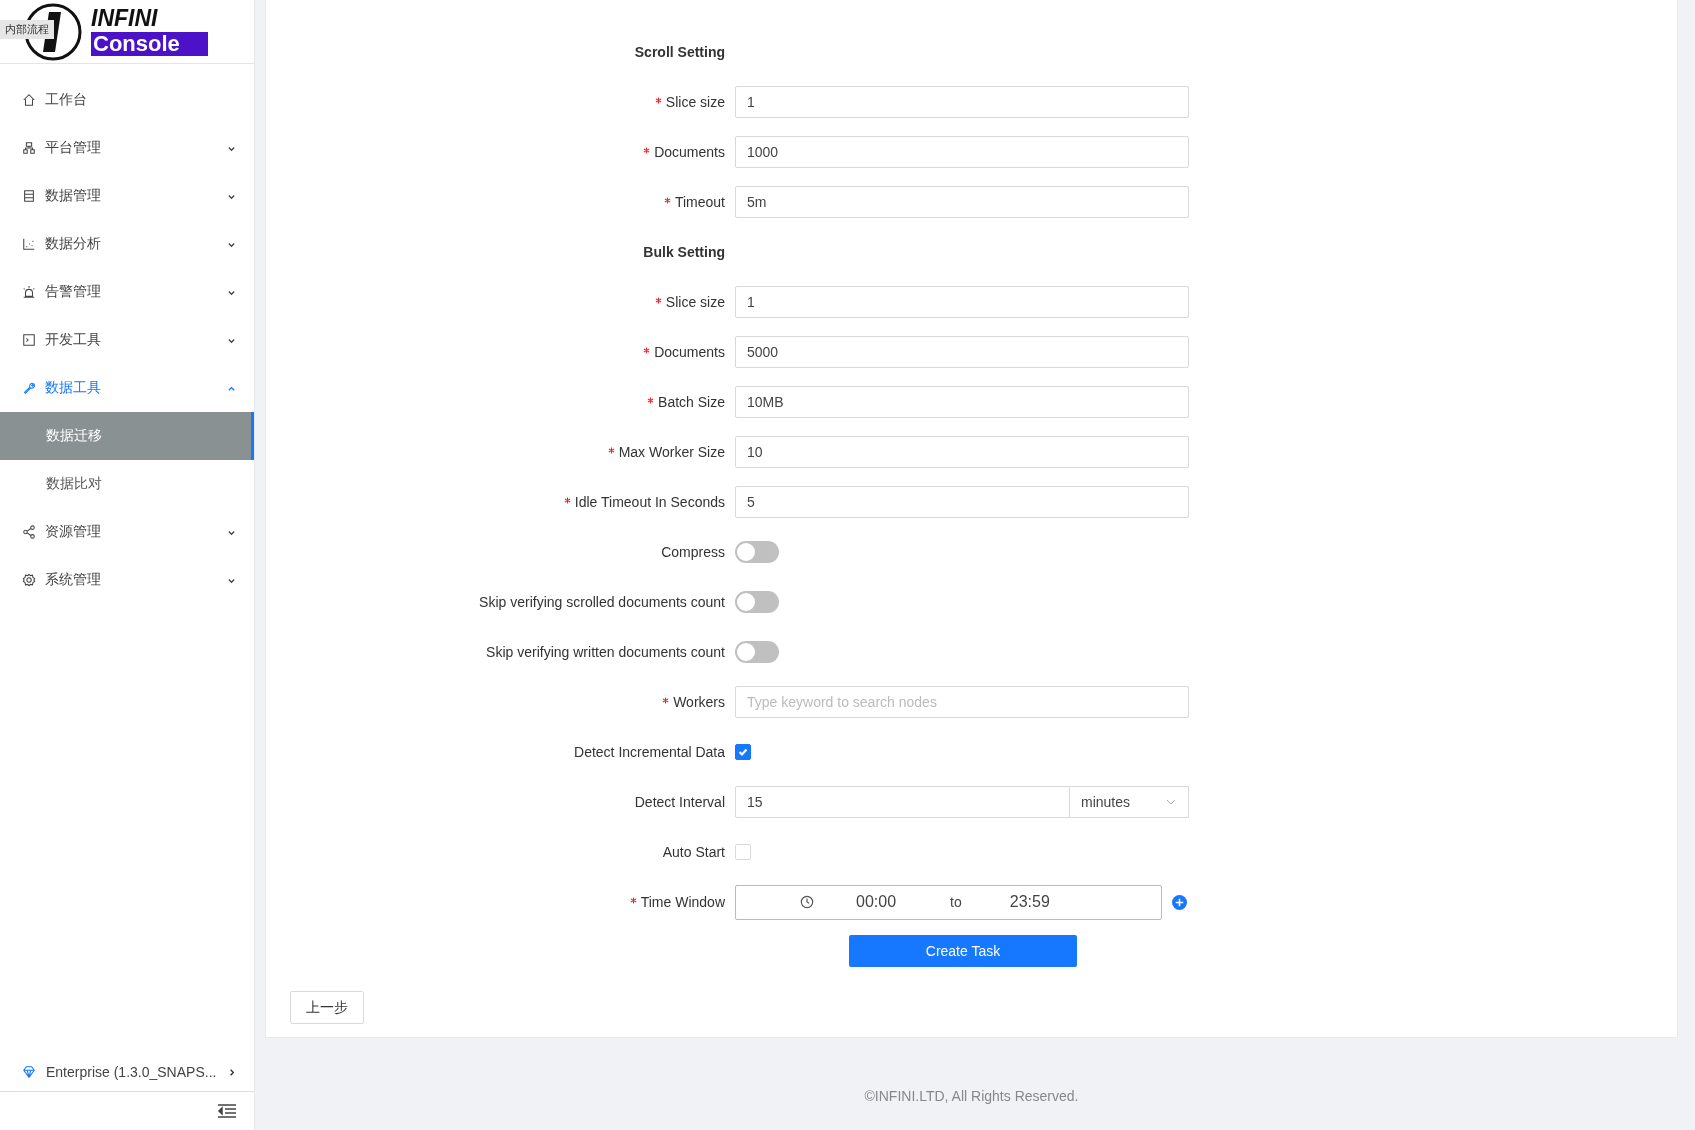 This screenshot has width=1695, height=1130. I want to click on time-range-picker: 00:00 to 23:59, so click(948, 902).